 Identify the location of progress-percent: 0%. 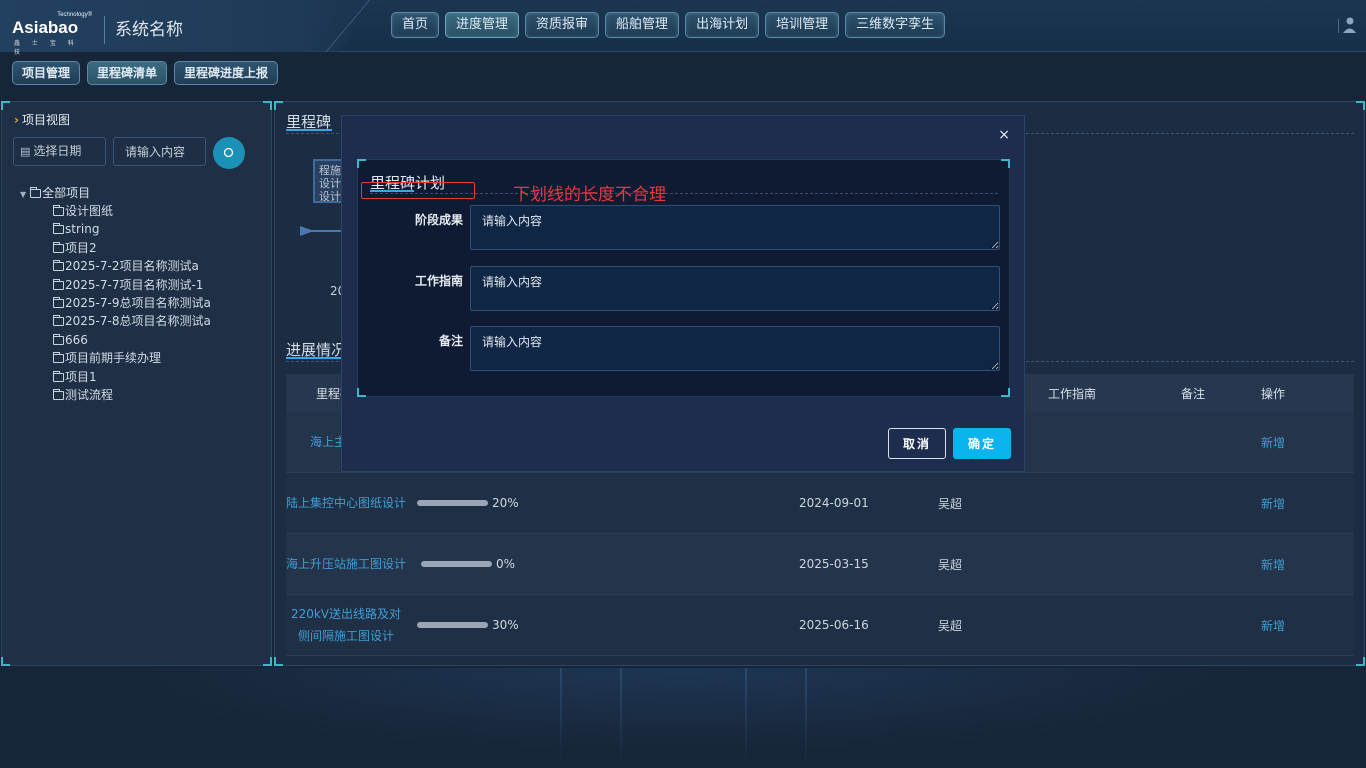
(506, 564).